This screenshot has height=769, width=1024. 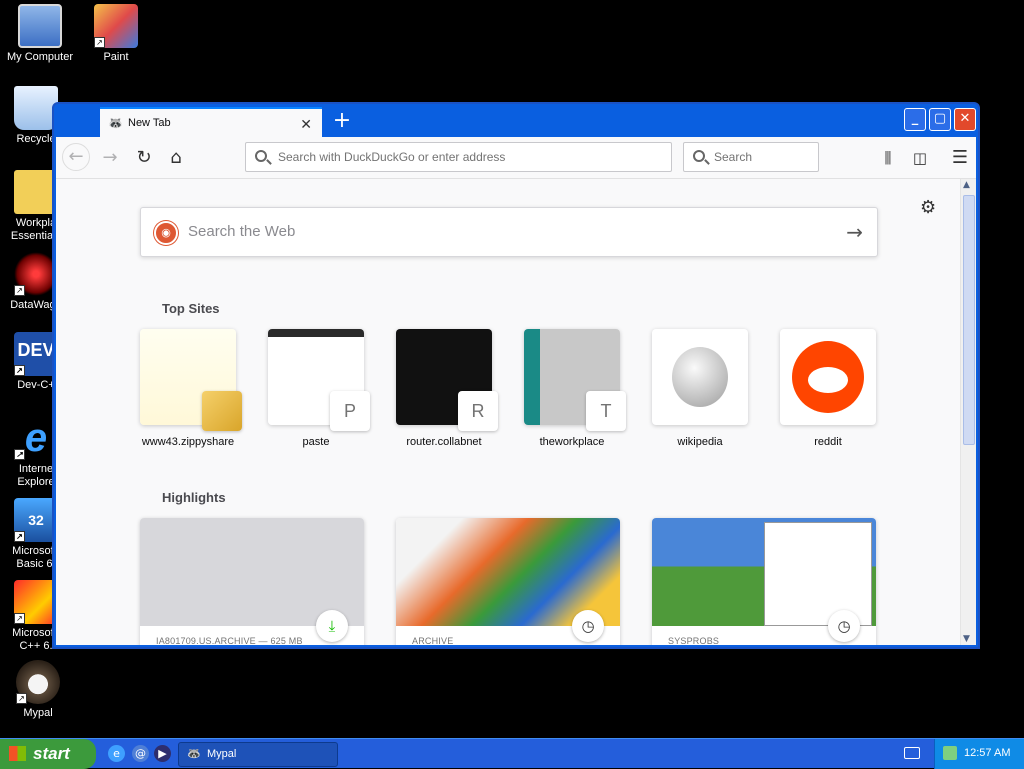 I want to click on site-letter-icon: P, so click(x=350, y=411).